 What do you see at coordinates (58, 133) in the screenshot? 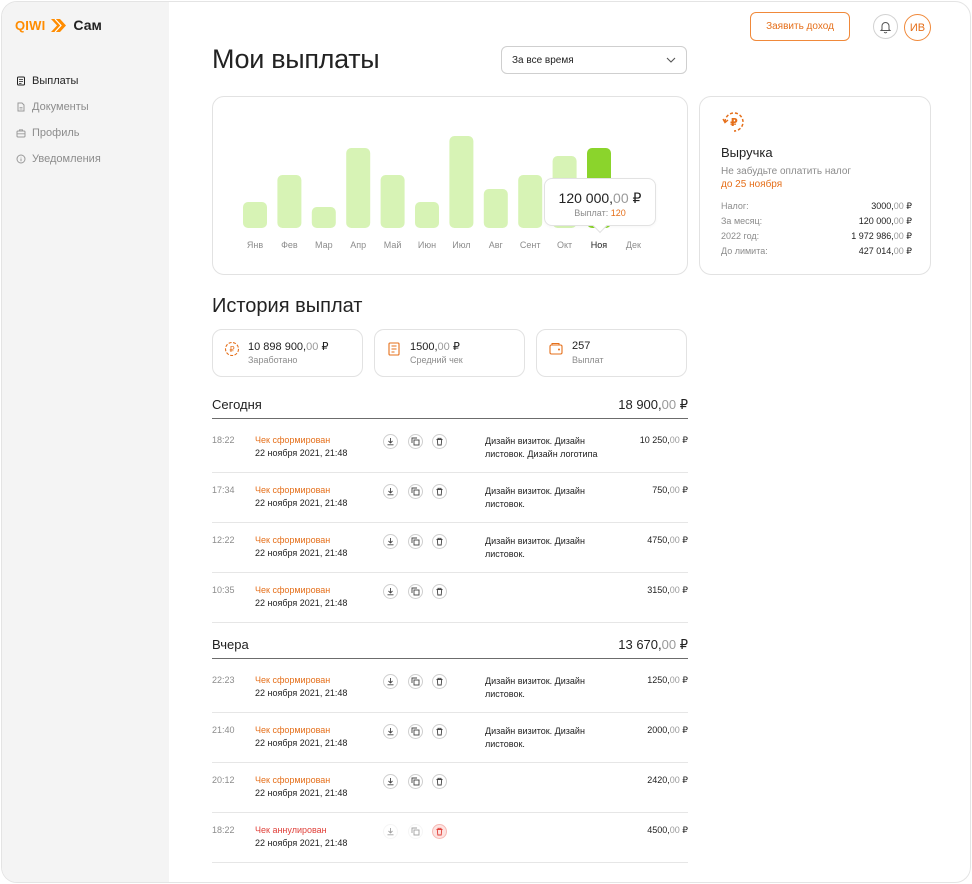
I see `sidebar-item-profile: Профиль` at bounding box center [58, 133].